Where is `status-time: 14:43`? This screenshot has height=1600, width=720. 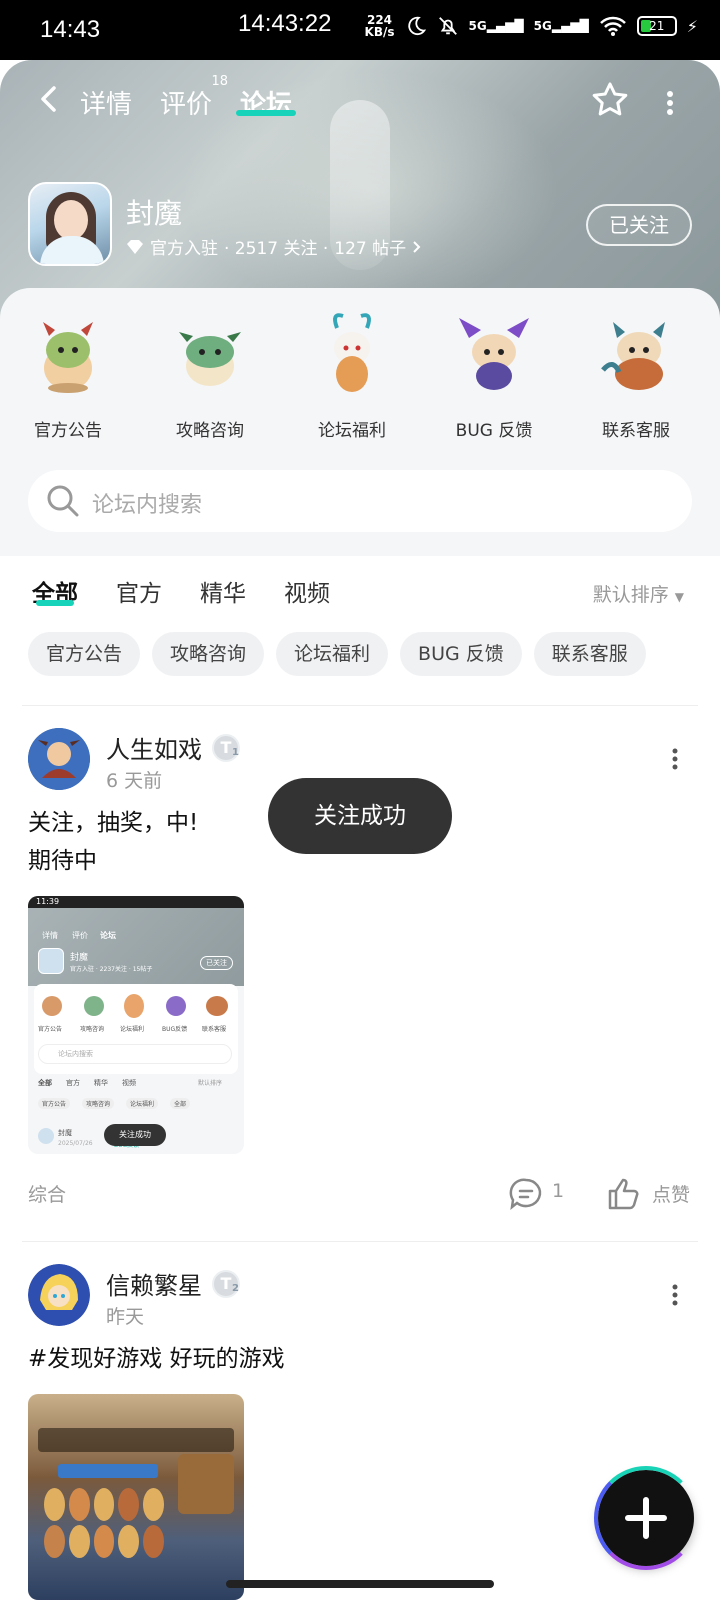 status-time: 14:43 is located at coordinates (70, 29).